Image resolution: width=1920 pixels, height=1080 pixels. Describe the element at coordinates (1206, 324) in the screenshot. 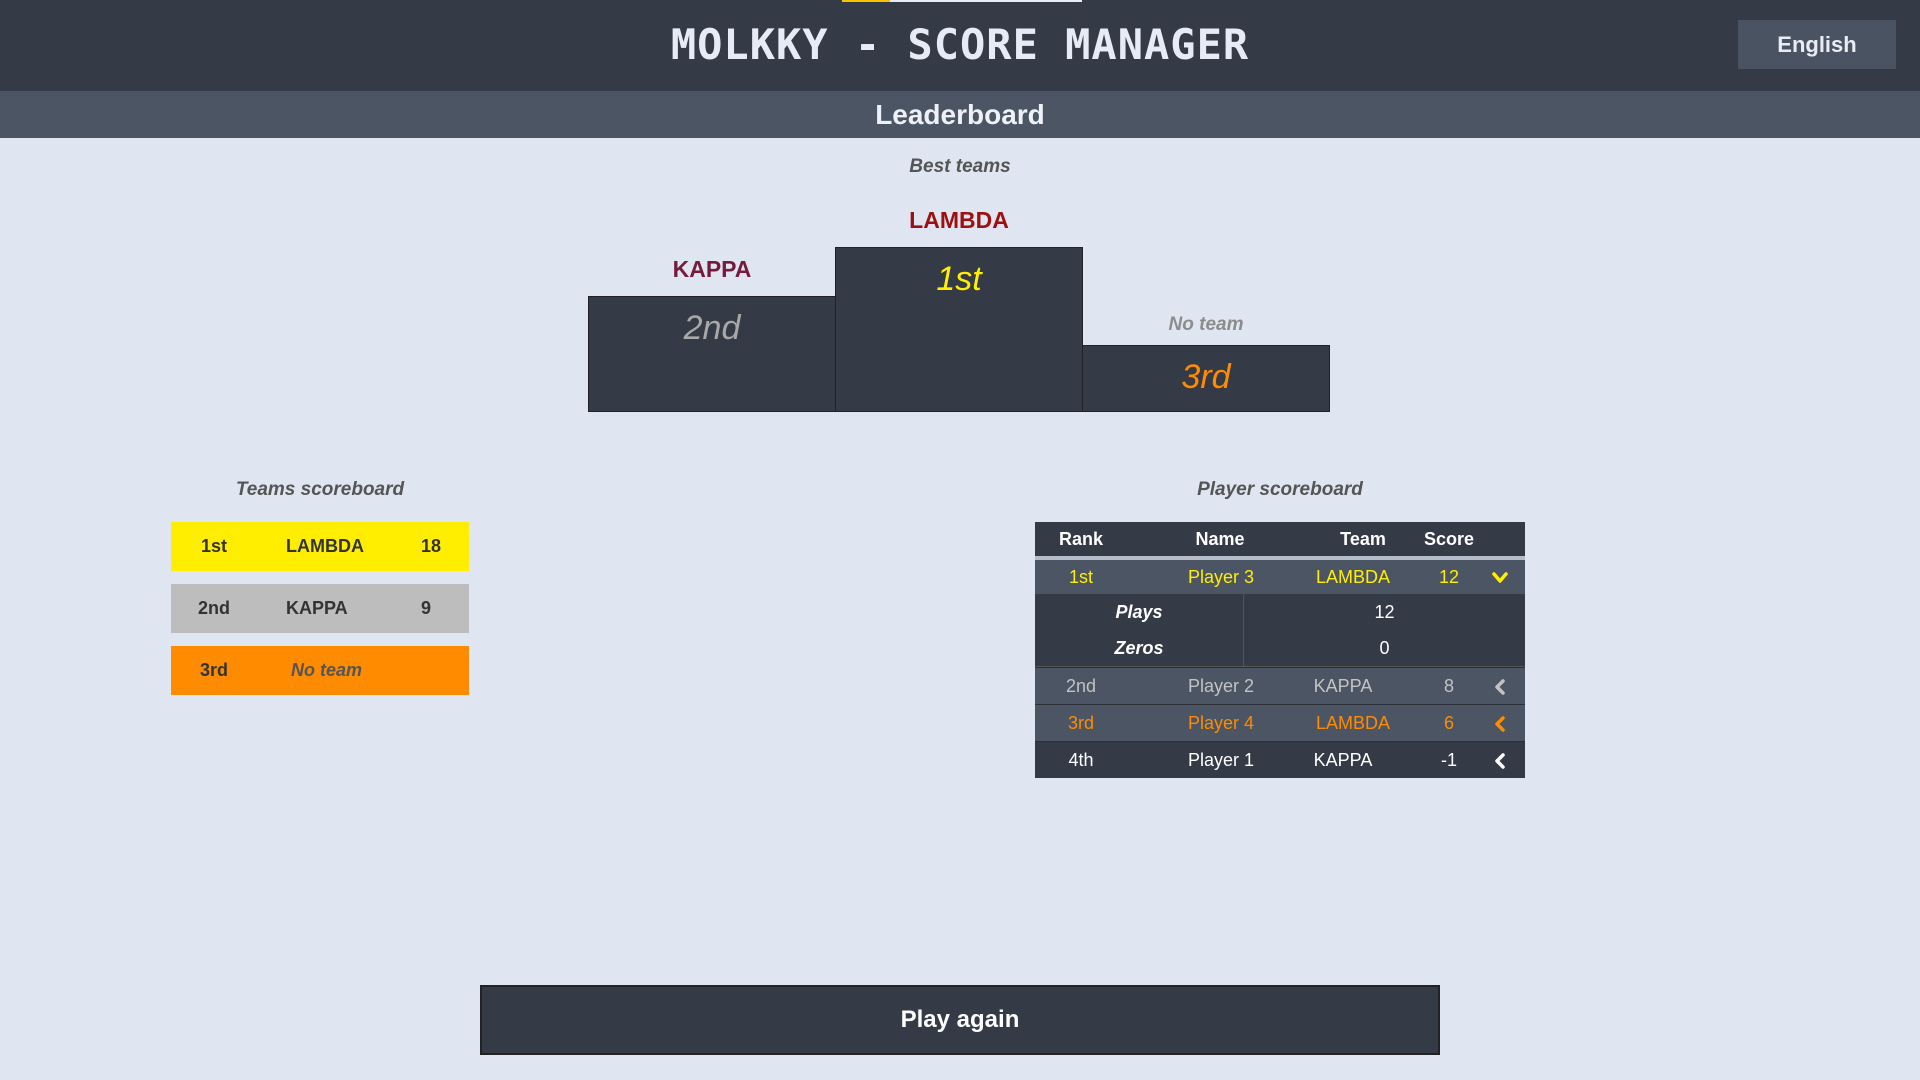

I see `podium-third-team: No team` at that location.